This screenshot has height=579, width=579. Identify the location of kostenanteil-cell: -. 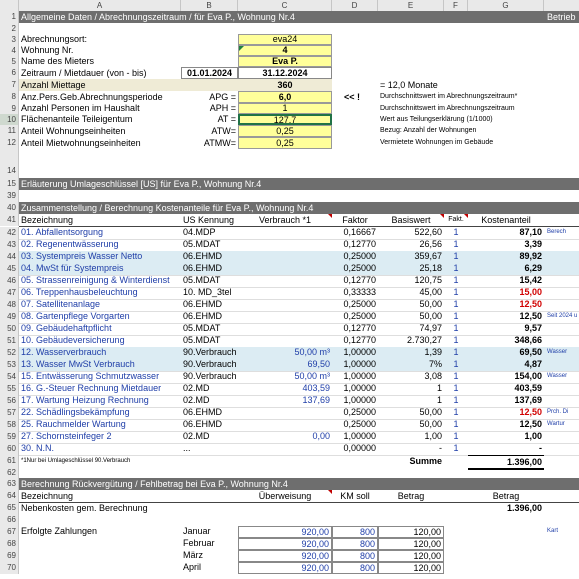
(506, 448).